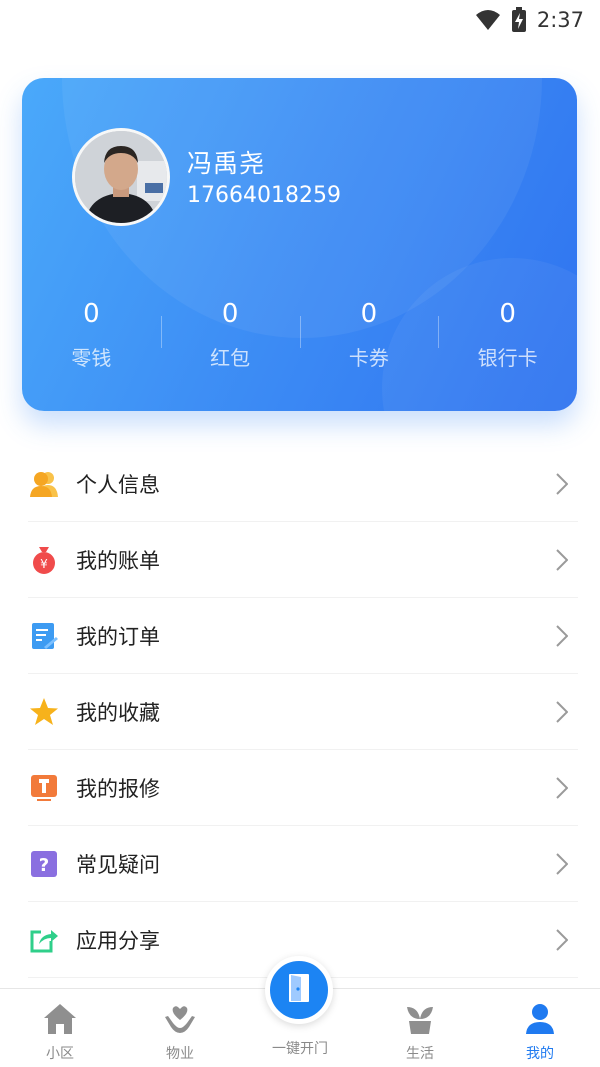  What do you see at coordinates (300, 864) in the screenshot?
I see `menu-item-faq: ? 常见疑问` at bounding box center [300, 864].